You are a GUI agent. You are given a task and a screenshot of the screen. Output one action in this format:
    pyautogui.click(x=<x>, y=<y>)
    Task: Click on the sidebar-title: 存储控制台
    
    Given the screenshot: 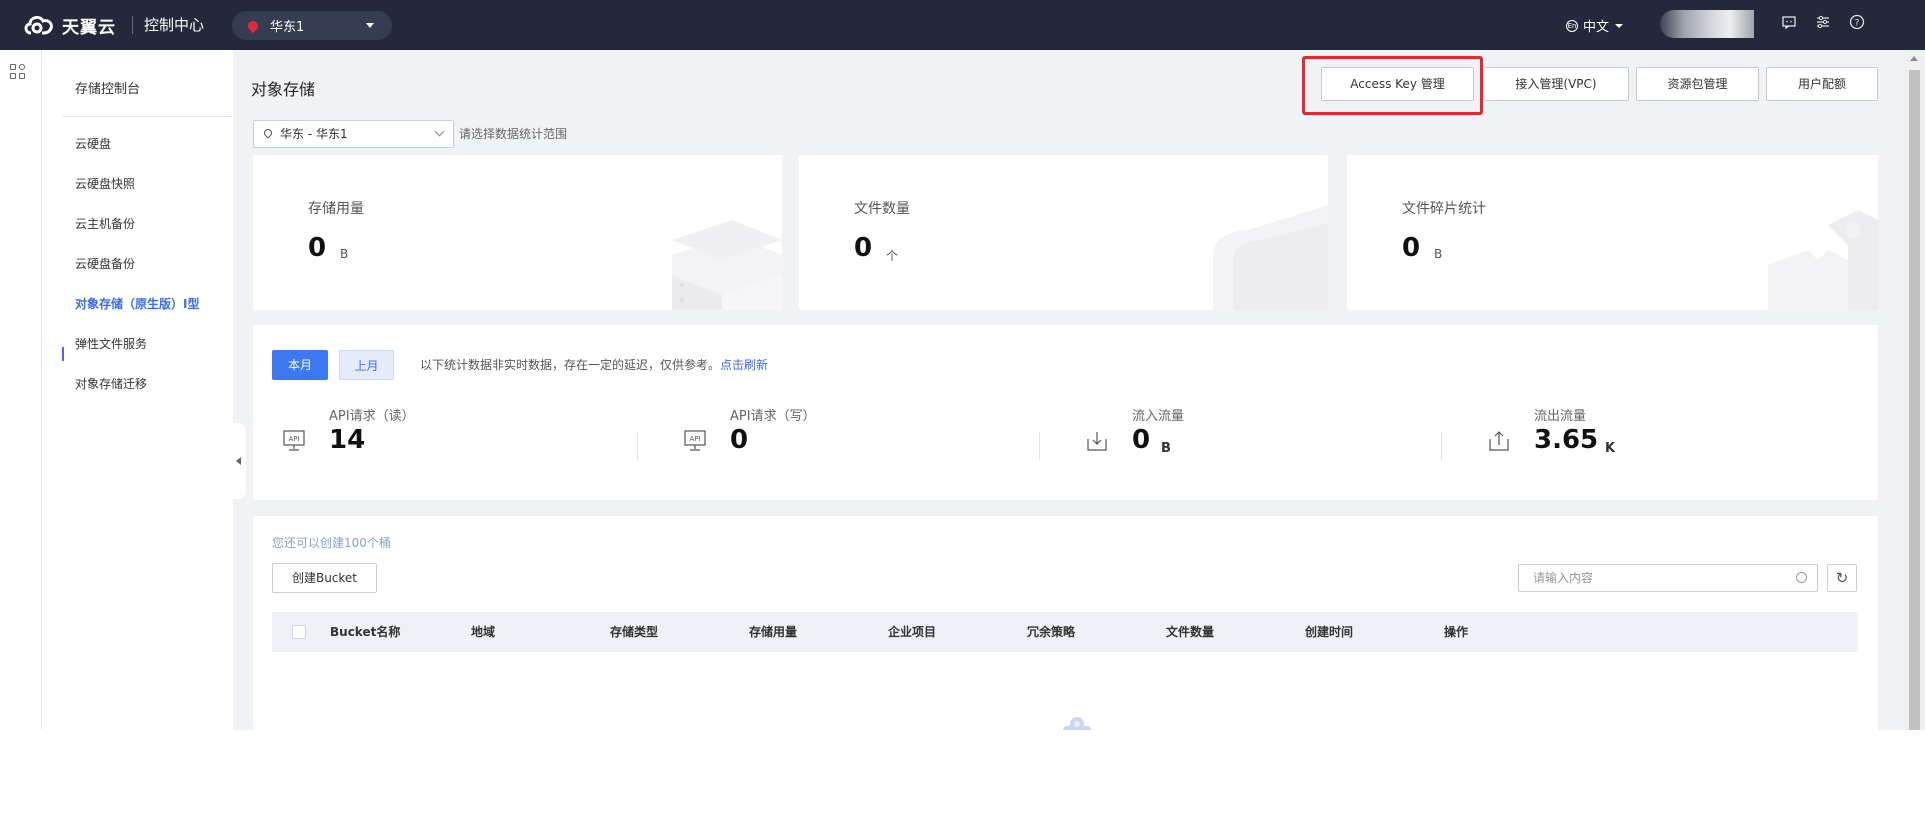 What is the action you would take?
    pyautogui.click(x=108, y=89)
    